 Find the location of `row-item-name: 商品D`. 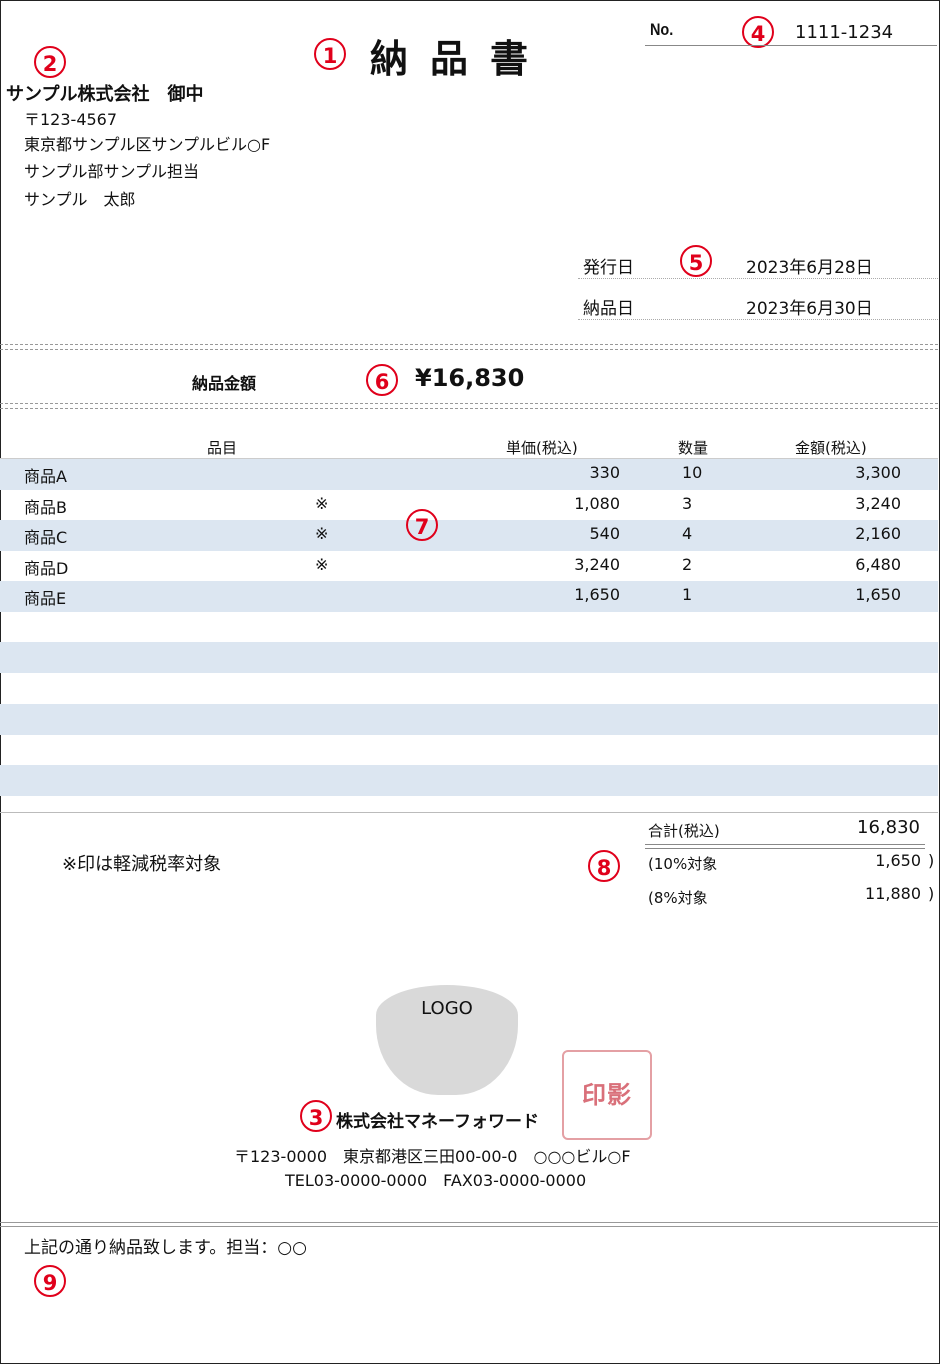

row-item-name: 商品D is located at coordinates (46, 568).